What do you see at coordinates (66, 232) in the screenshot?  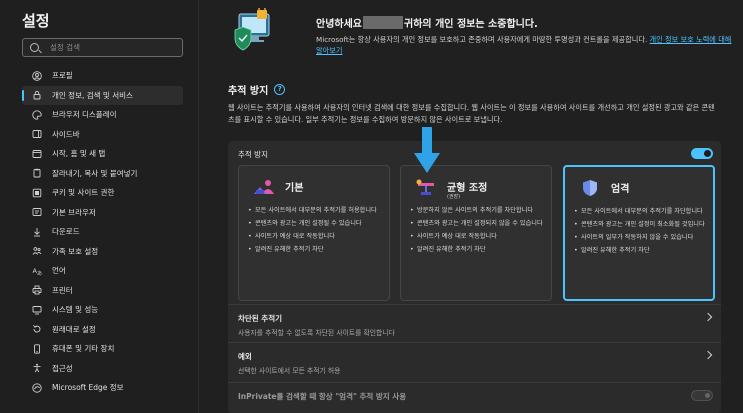 I see `sidebar-item-label: 다운로드` at bounding box center [66, 232].